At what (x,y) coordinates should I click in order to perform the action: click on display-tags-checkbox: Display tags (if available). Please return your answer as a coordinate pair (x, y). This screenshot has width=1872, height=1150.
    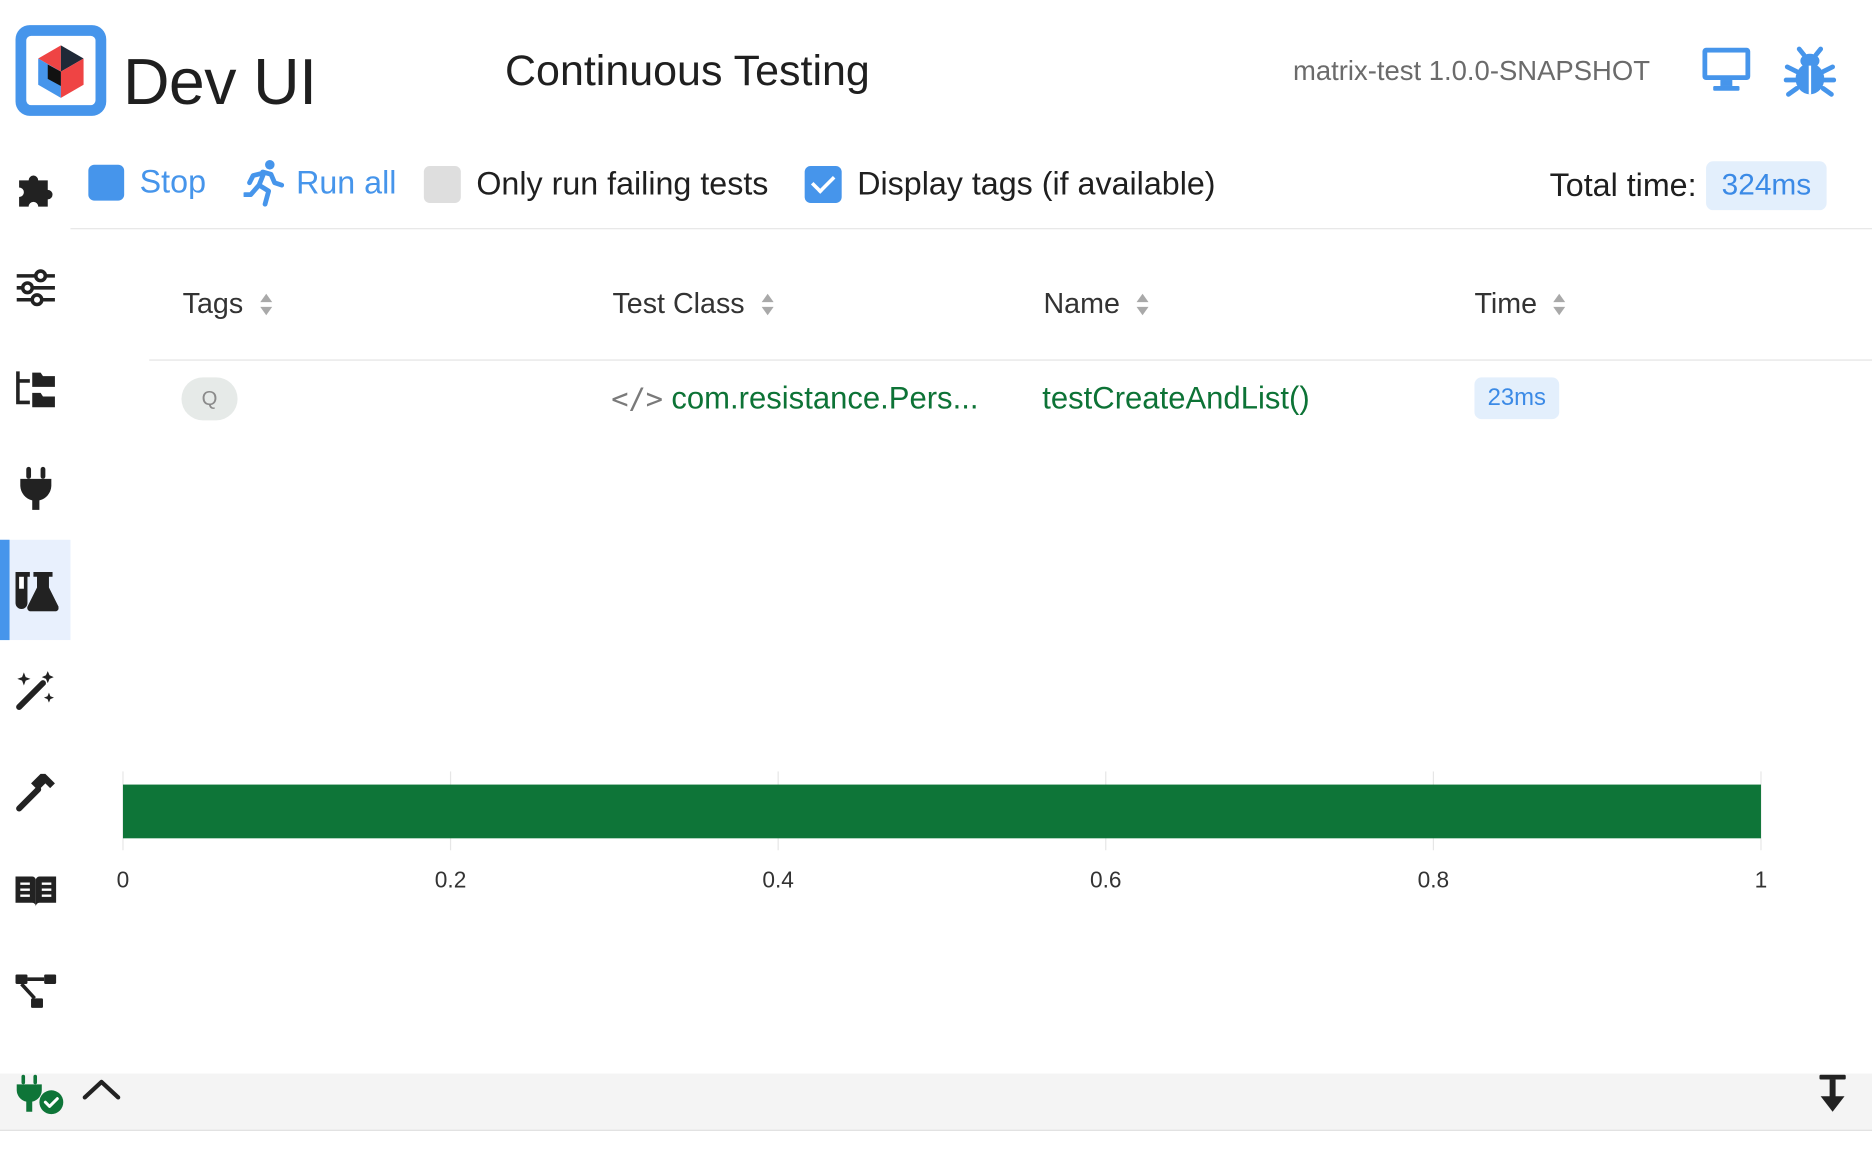
    Looking at the image, I should click on (1010, 184).